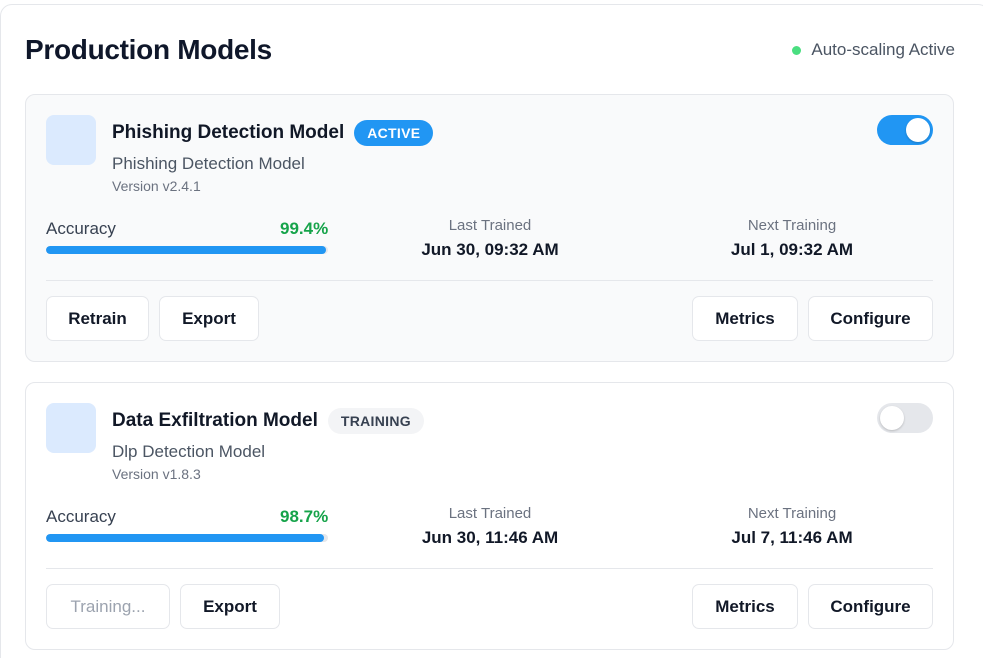 The height and width of the screenshot is (658, 983). I want to click on status-dot-icon, so click(797, 50).